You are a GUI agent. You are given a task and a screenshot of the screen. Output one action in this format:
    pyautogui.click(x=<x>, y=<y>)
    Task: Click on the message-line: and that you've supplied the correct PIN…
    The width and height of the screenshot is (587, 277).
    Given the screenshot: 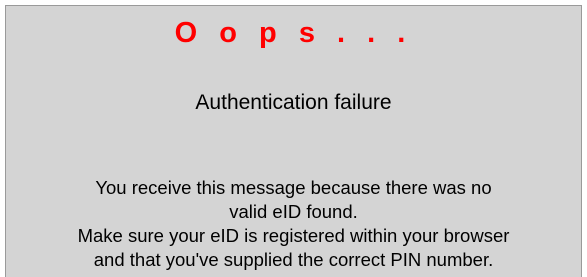 What is the action you would take?
    pyautogui.click(x=293, y=259)
    